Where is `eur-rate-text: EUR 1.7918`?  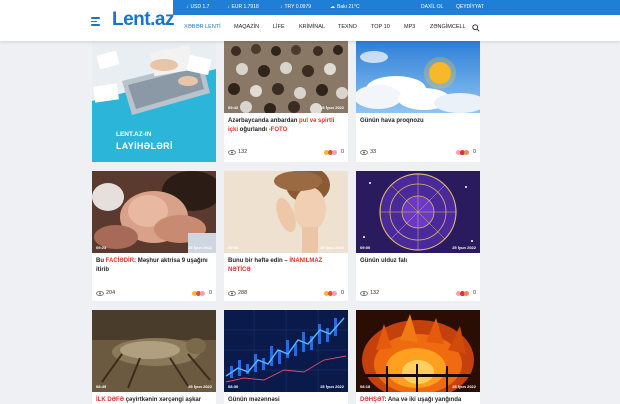 eur-rate-text: EUR 1.7918 is located at coordinates (245, 7).